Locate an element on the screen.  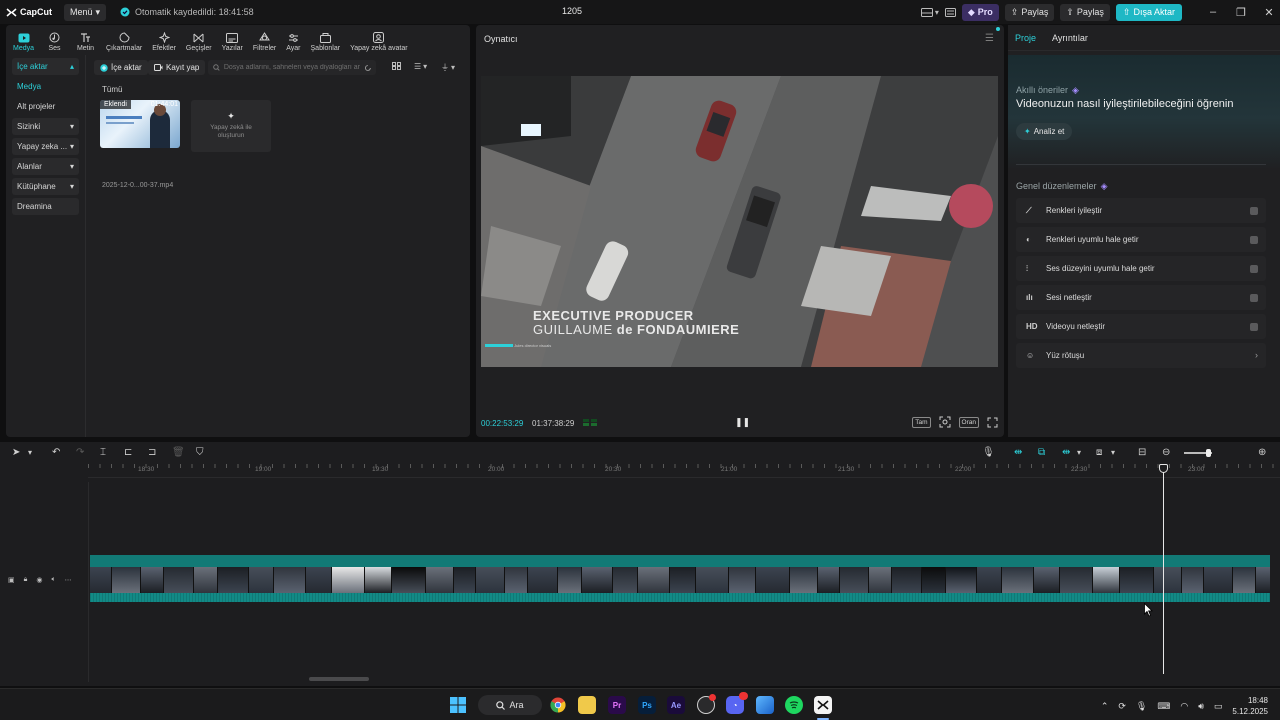
volume-icon: 🔊︎ is located at coordinates (1201, 706).